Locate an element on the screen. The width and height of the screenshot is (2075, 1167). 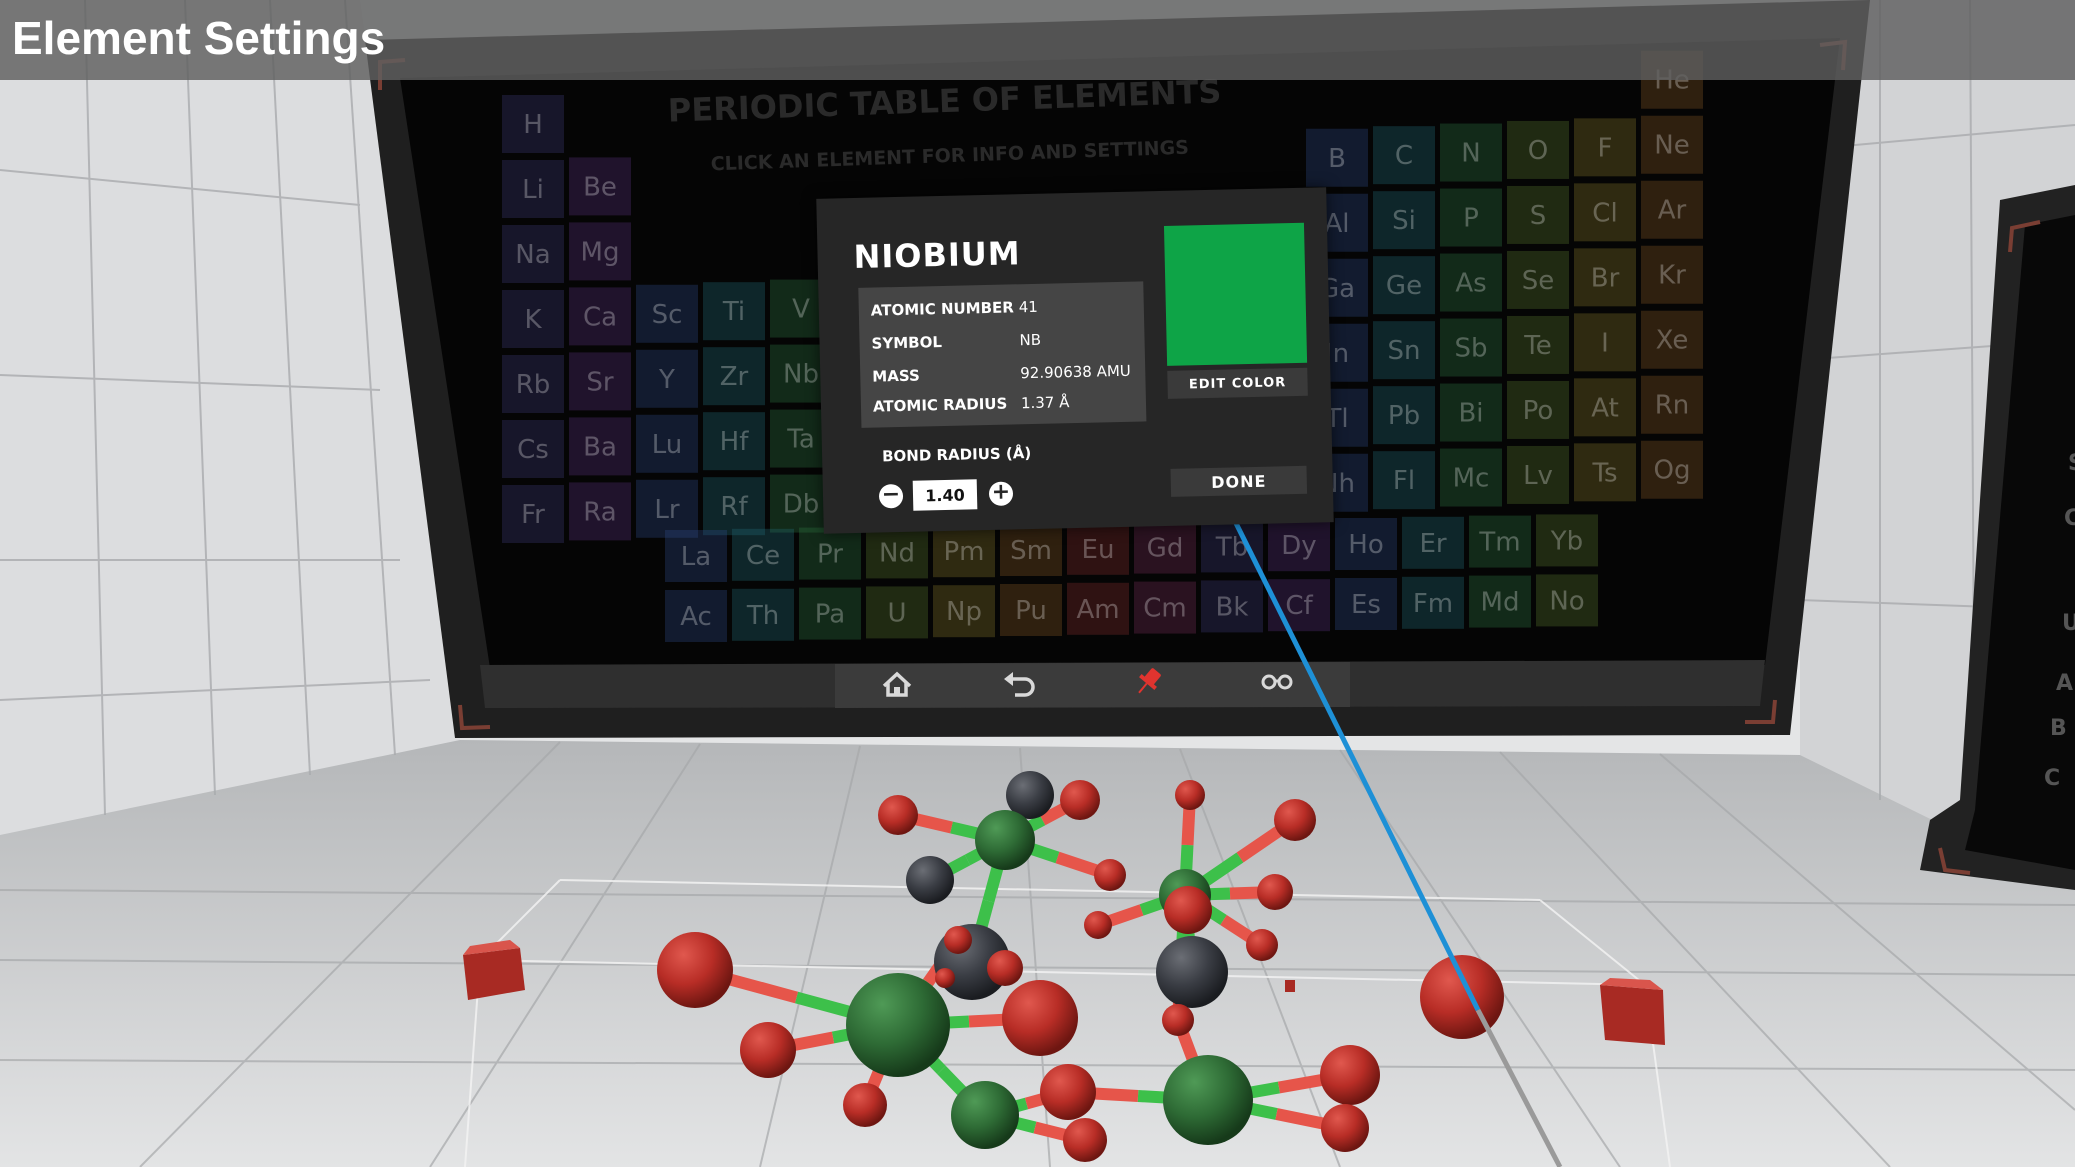
element-cell: B is located at coordinates (1337, 157).